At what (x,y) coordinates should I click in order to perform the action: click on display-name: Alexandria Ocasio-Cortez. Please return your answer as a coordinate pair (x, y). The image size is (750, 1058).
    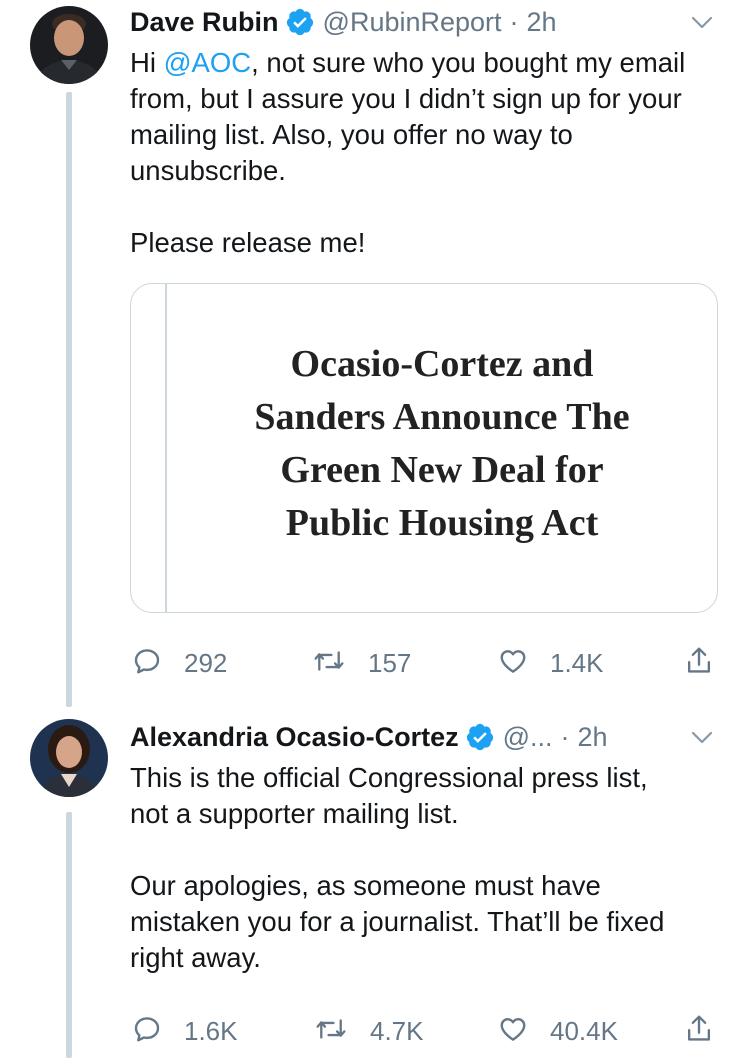
    Looking at the image, I should click on (294, 737).